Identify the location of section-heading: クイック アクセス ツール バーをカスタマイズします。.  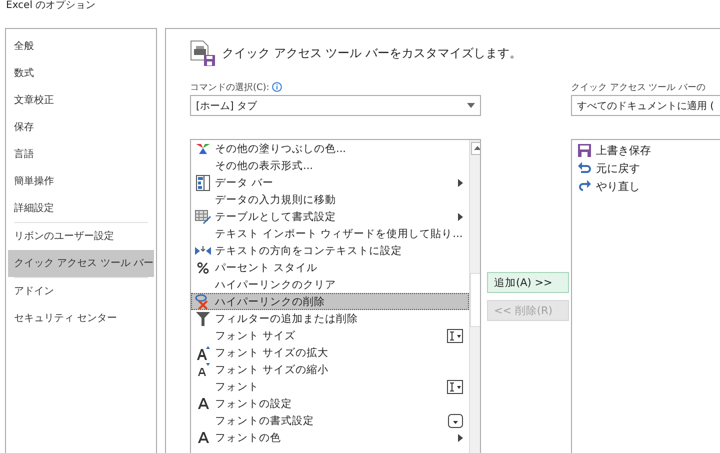
(372, 53).